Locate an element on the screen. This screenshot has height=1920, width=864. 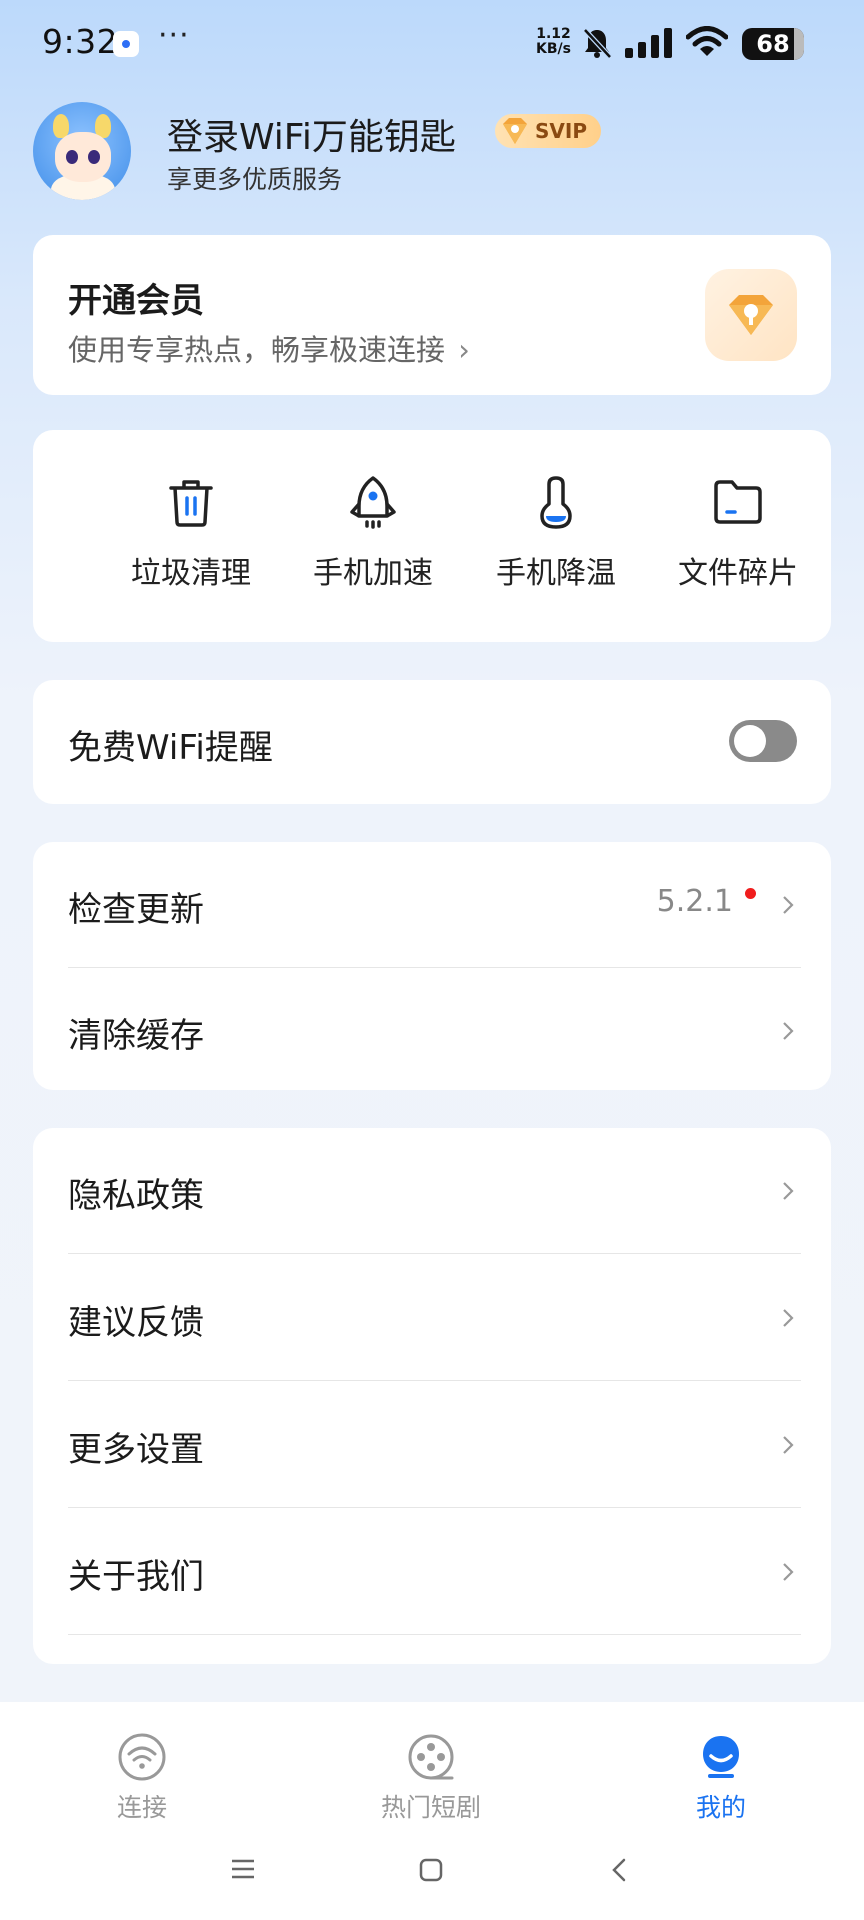
status-time: 9:32 is located at coordinates (80, 41).